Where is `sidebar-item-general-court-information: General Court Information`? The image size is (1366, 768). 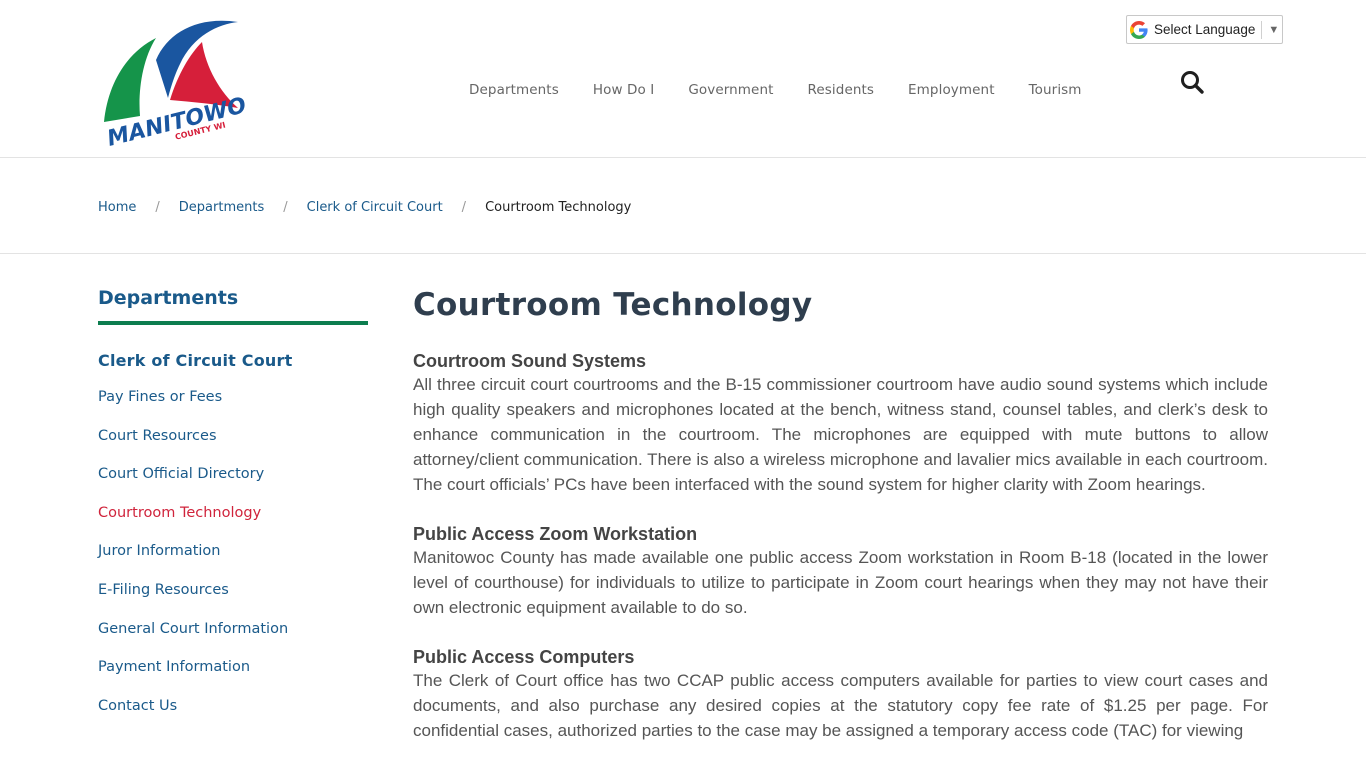
sidebar-item-general-court-information: General Court Information is located at coordinates (233, 638).